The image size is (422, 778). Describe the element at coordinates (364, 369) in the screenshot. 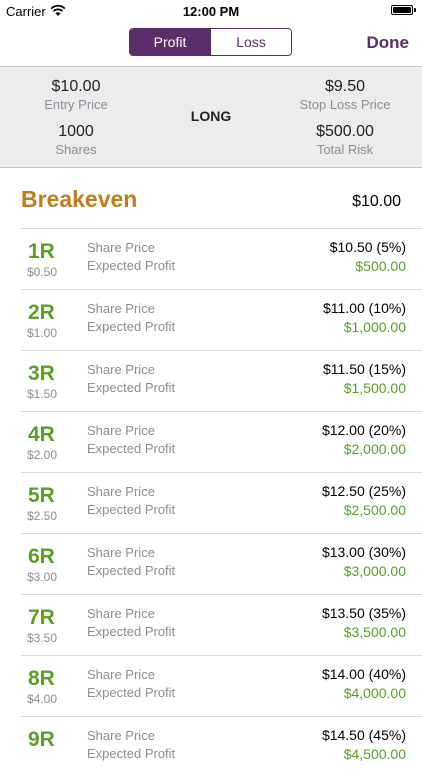

I see `share-price-value: $11.50 (15%)` at that location.